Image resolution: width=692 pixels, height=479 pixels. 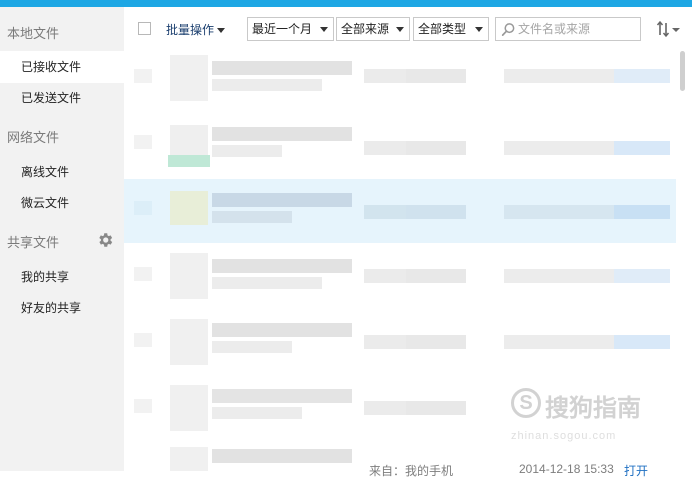 I want to click on search-input, so click(x=577, y=29).